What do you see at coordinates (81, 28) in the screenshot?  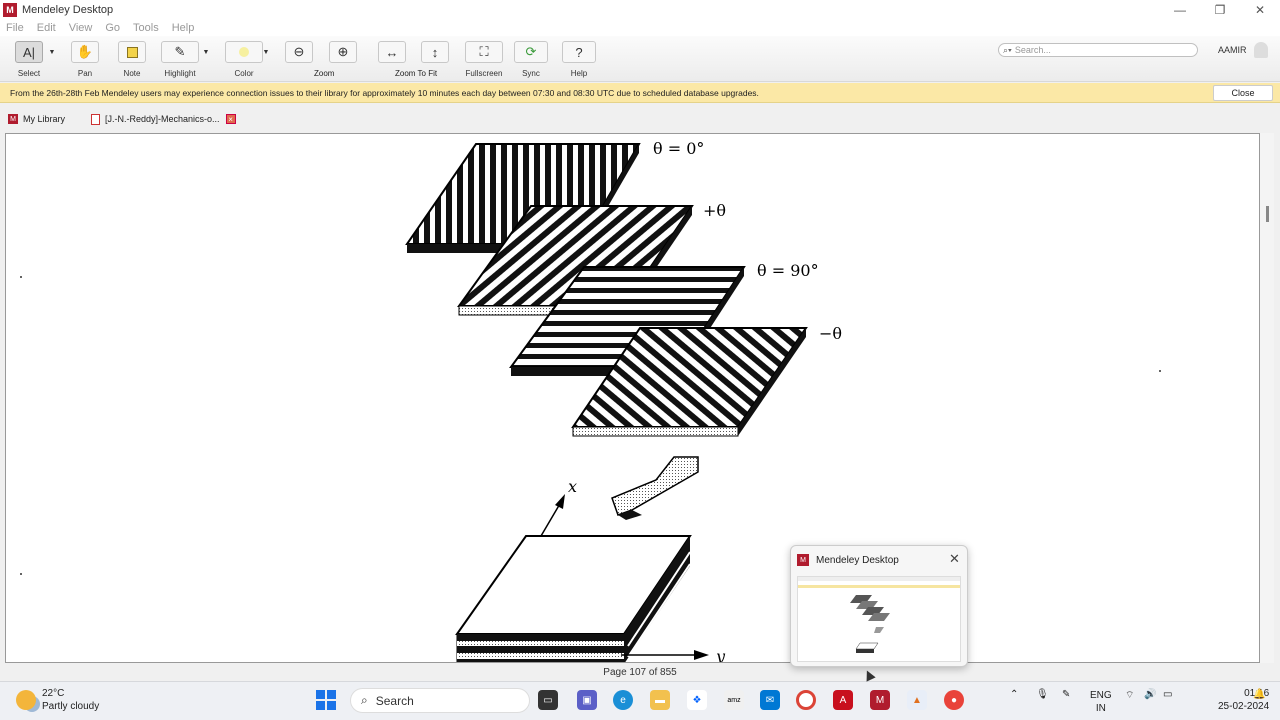 I see `menu-view: View` at bounding box center [81, 28].